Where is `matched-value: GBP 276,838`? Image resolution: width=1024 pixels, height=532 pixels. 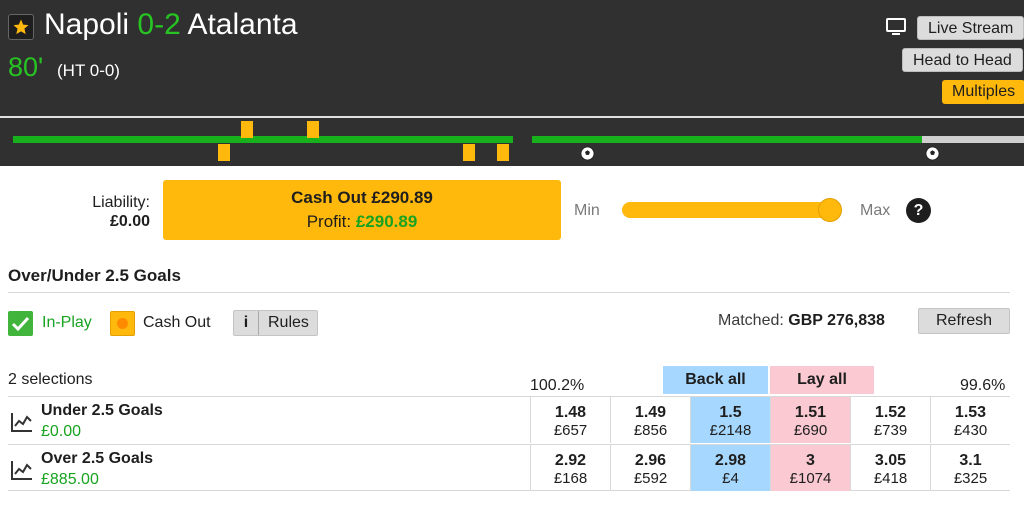
matched-value: GBP 276,838 is located at coordinates (836, 320).